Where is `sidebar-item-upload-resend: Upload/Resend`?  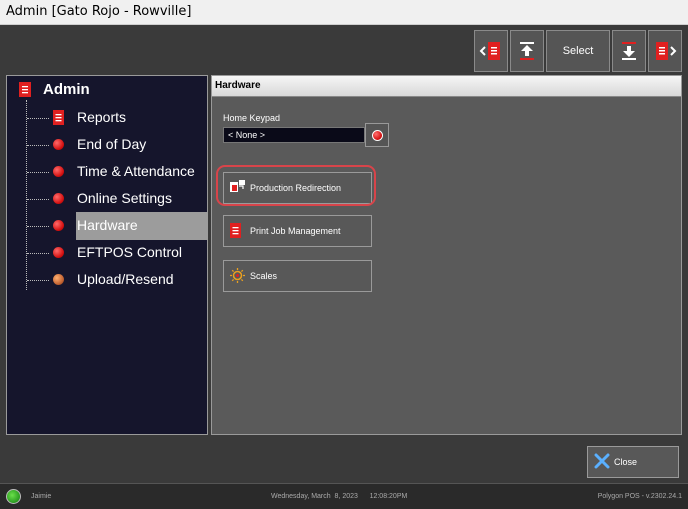
sidebar-item-upload-resend: Upload/Resend is located at coordinates (117, 280).